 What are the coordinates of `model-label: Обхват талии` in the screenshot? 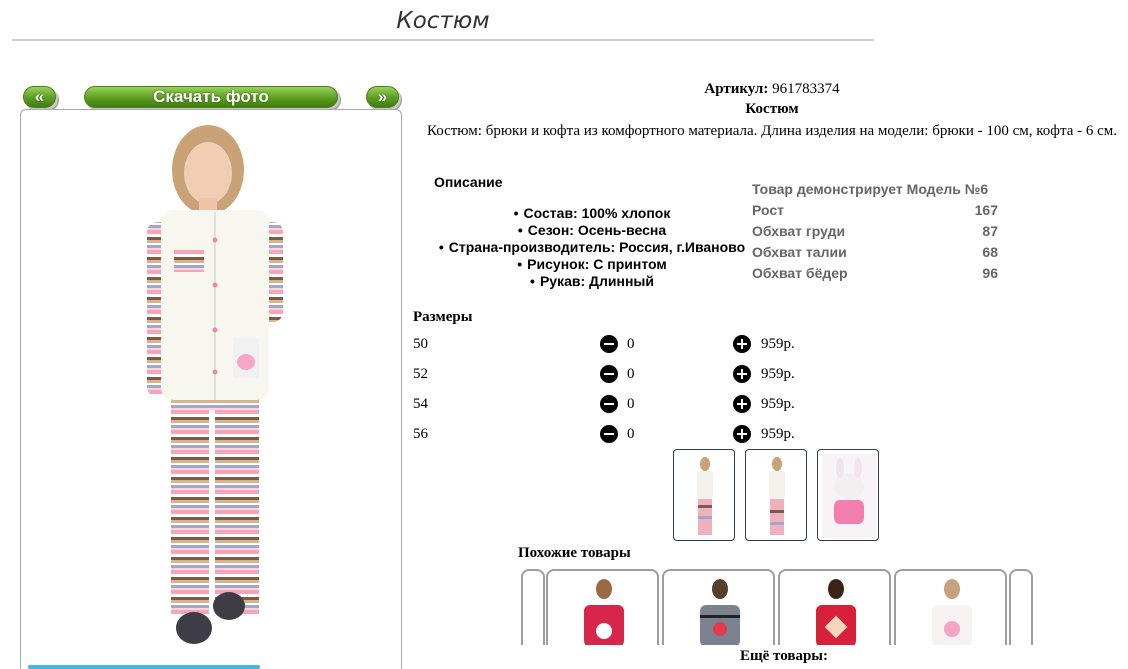 It's located at (799, 252).